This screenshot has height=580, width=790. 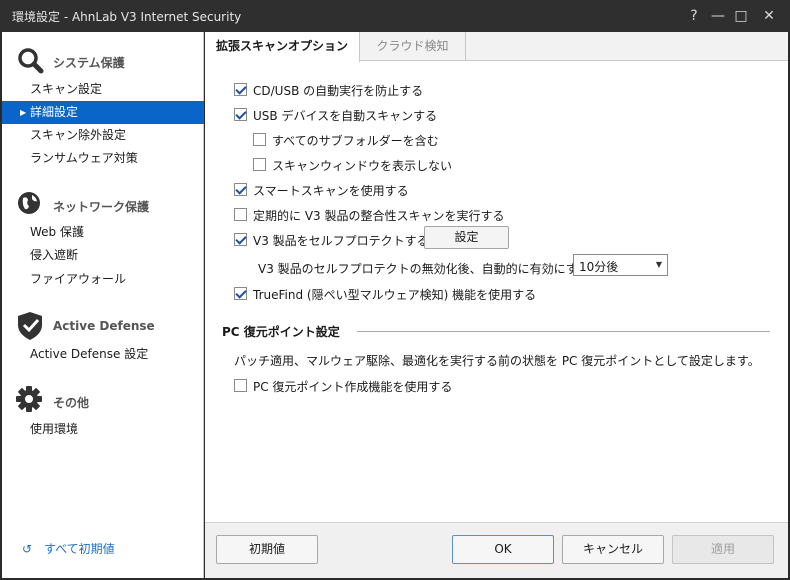 I want to click on active-arrow-icon: ▶, so click(x=23, y=112).